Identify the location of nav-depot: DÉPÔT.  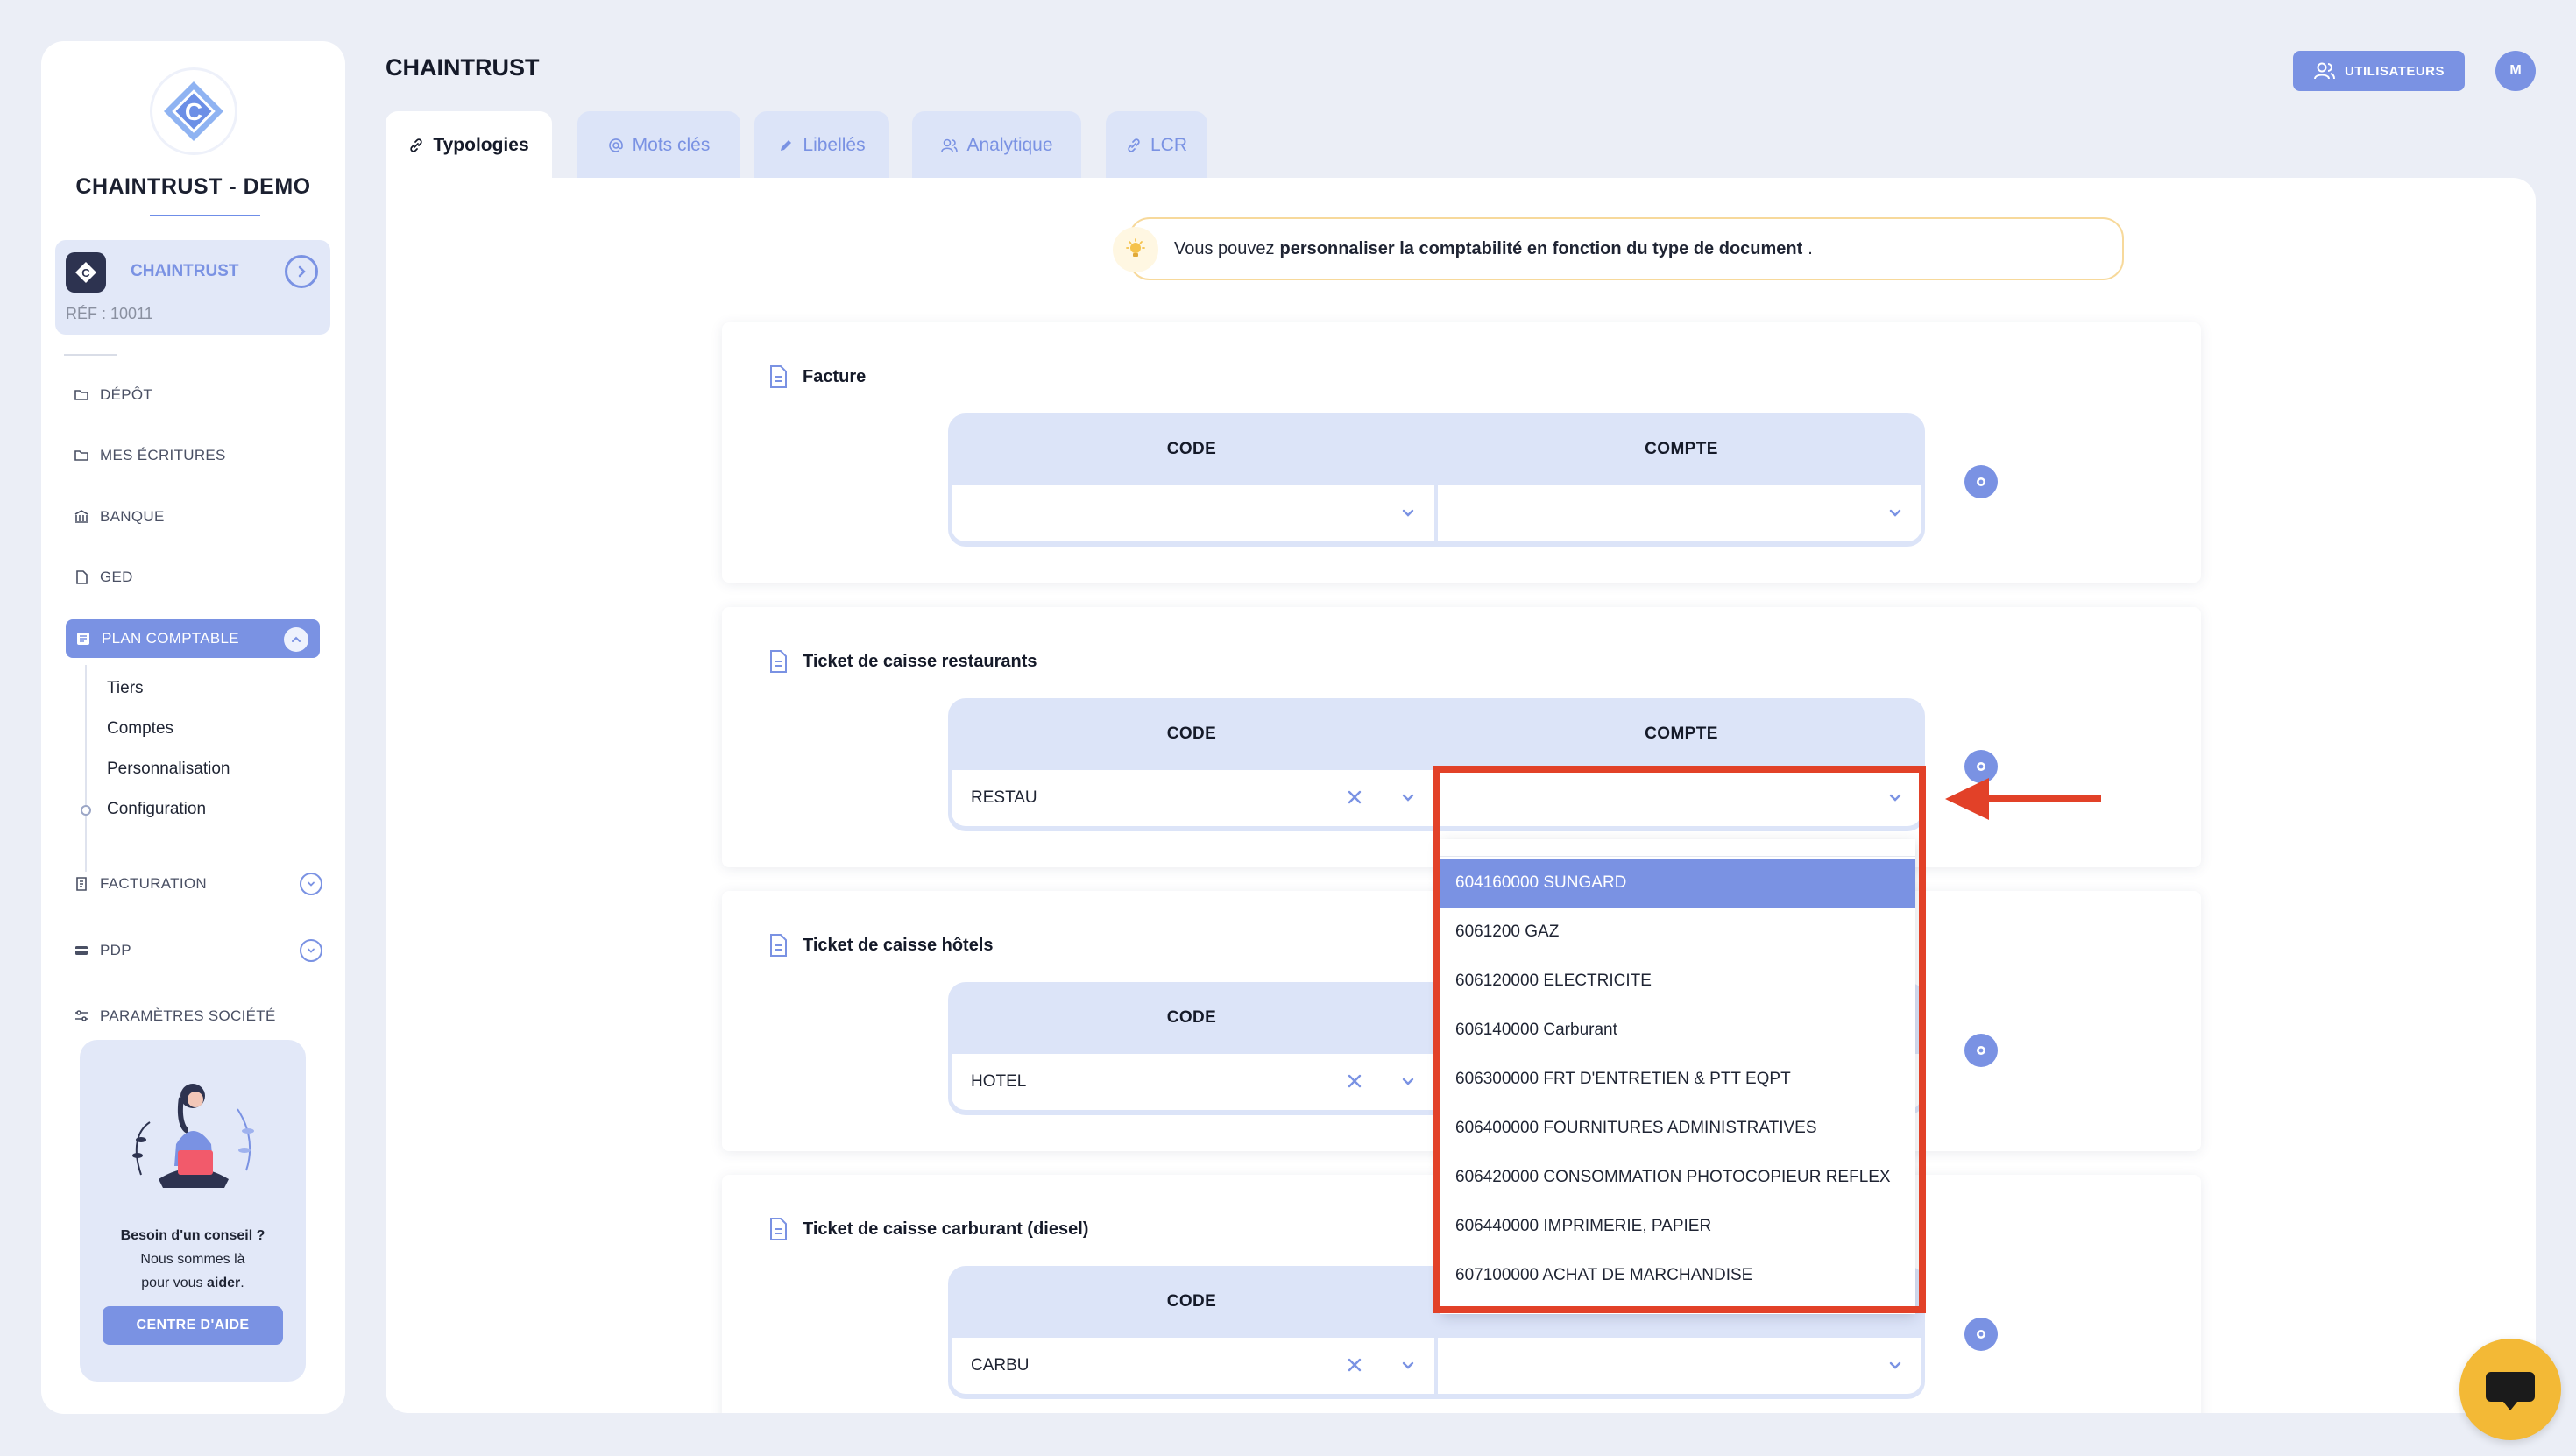
(198, 395).